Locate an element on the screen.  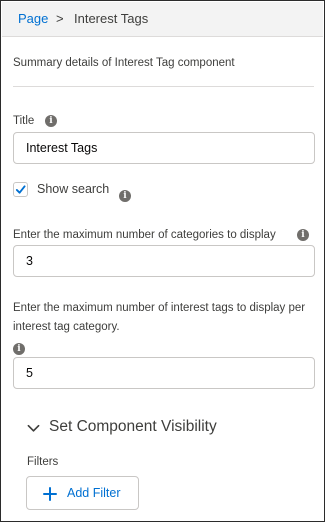
title-input: Interest Tags is located at coordinates (164, 148).